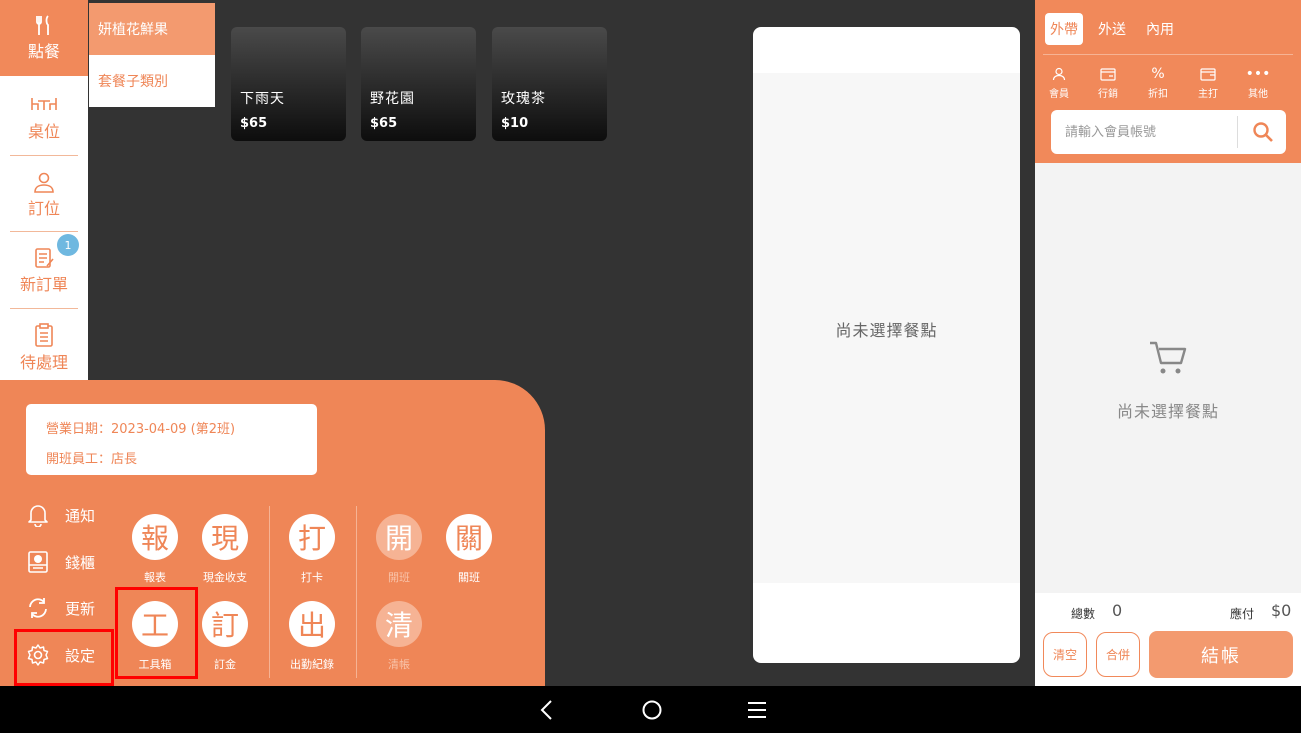 This screenshot has height=733, width=1301. Describe the element at coordinates (1242, 614) in the screenshot. I see `payable-label: 應付` at that location.